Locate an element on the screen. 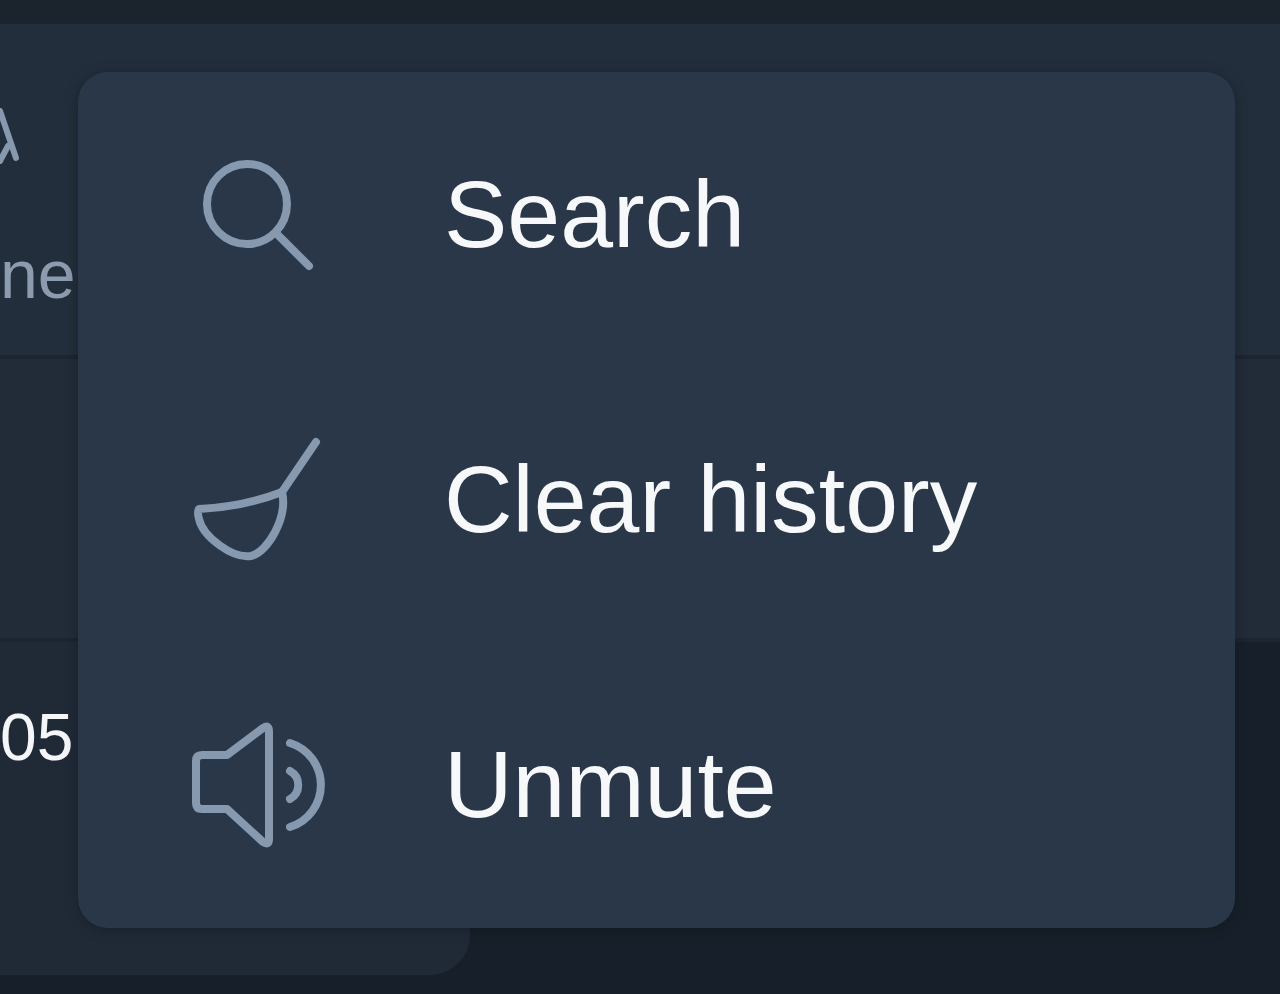 The width and height of the screenshot is (1280, 994). message-time: 05 is located at coordinates (37, 737).